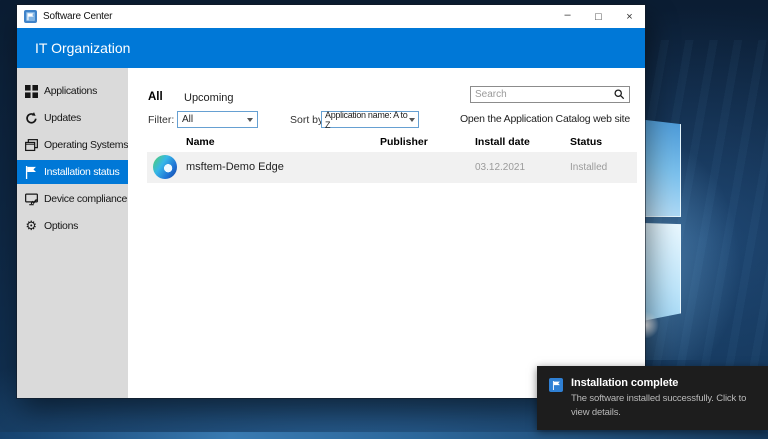  I want to click on sidebar-item-label: Applications, so click(71, 91).